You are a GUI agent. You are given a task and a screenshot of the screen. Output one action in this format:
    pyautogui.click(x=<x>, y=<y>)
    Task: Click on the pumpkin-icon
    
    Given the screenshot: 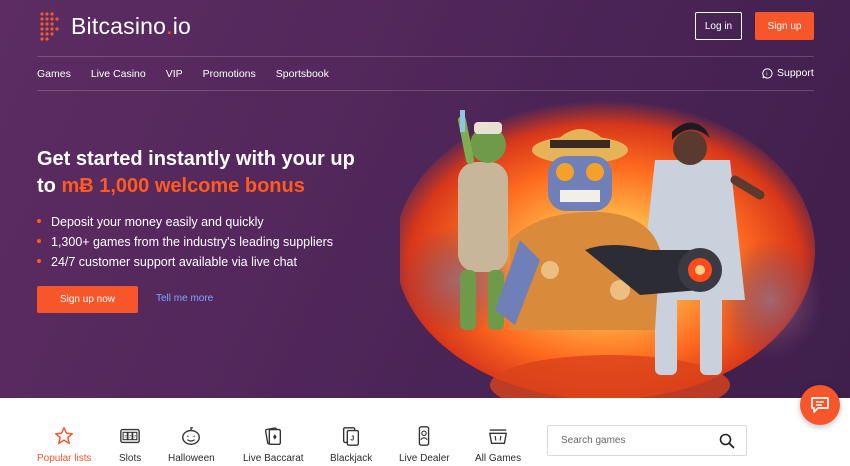 What is the action you would take?
    pyautogui.click(x=191, y=436)
    